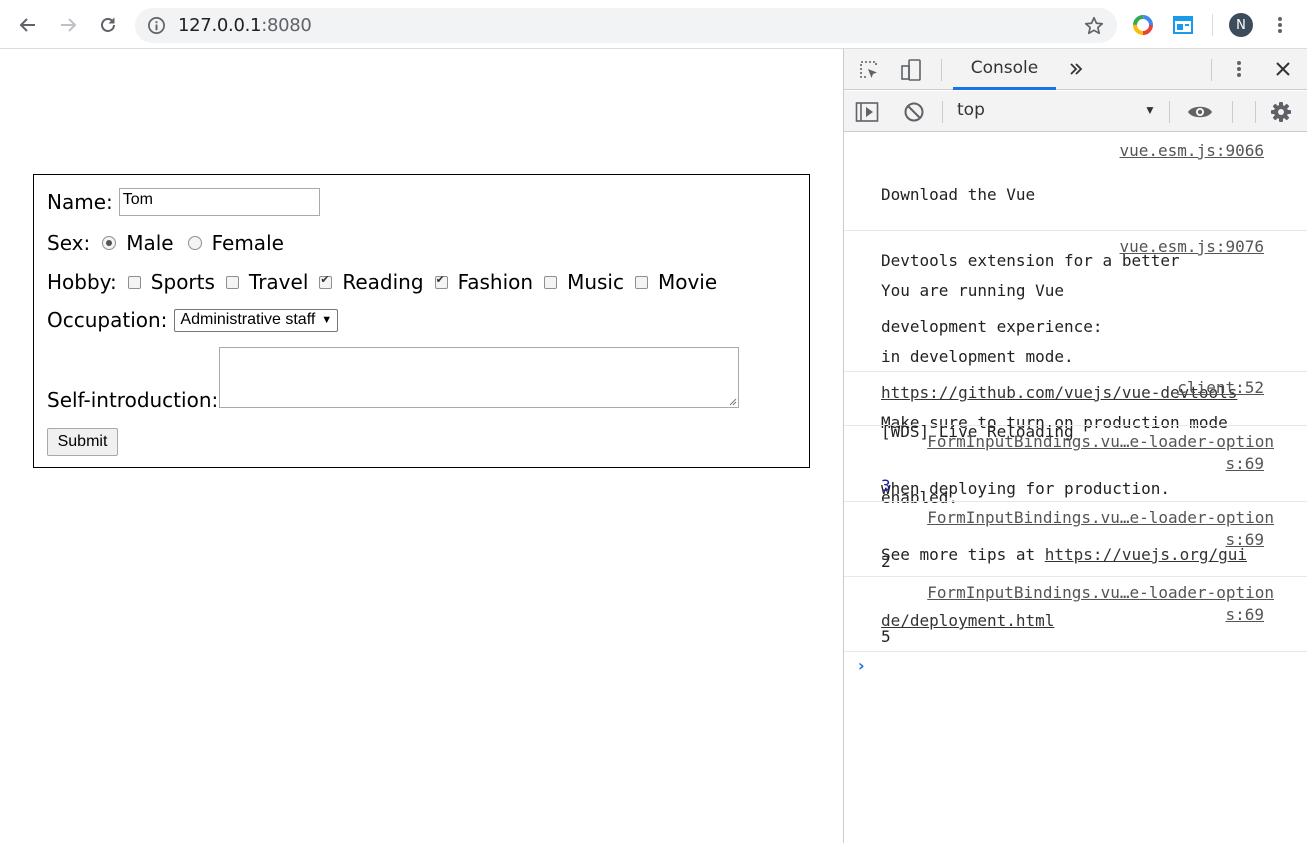 This screenshot has width=1307, height=843. Describe the element at coordinates (232, 282) in the screenshot. I see `hobby-travel-checkbox` at that location.